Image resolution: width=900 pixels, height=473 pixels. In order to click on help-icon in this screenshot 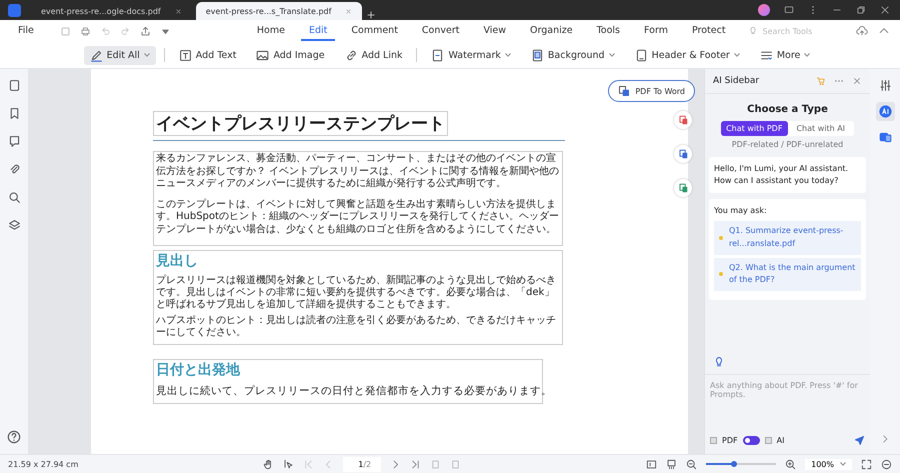, I will do `click(14, 437)`.